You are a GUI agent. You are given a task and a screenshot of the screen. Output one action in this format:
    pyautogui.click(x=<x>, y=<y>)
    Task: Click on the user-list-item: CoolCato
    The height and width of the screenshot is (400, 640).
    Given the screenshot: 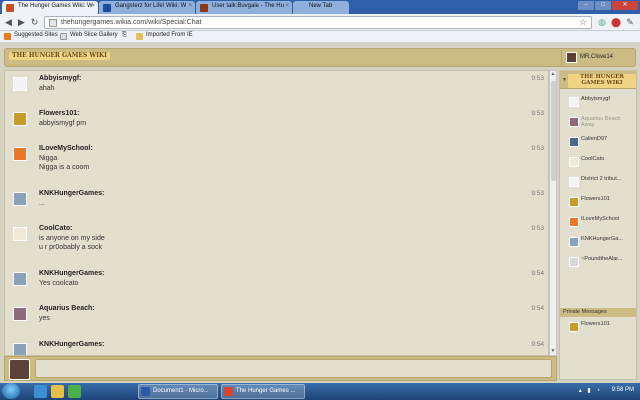 What is the action you would take?
    pyautogui.click(x=603, y=163)
    